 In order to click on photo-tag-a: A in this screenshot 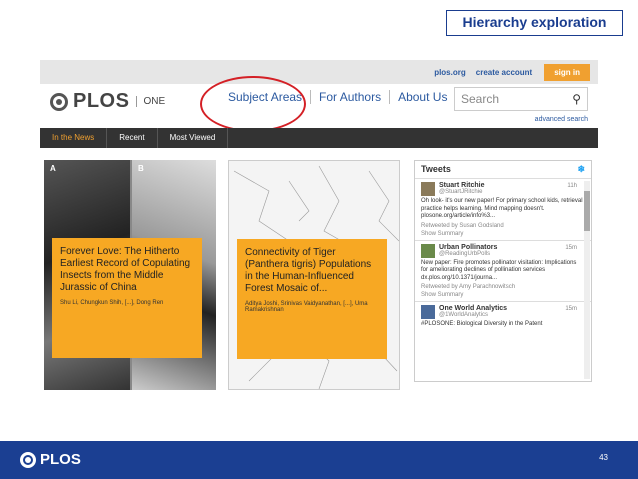, I will do `click(53, 168)`.